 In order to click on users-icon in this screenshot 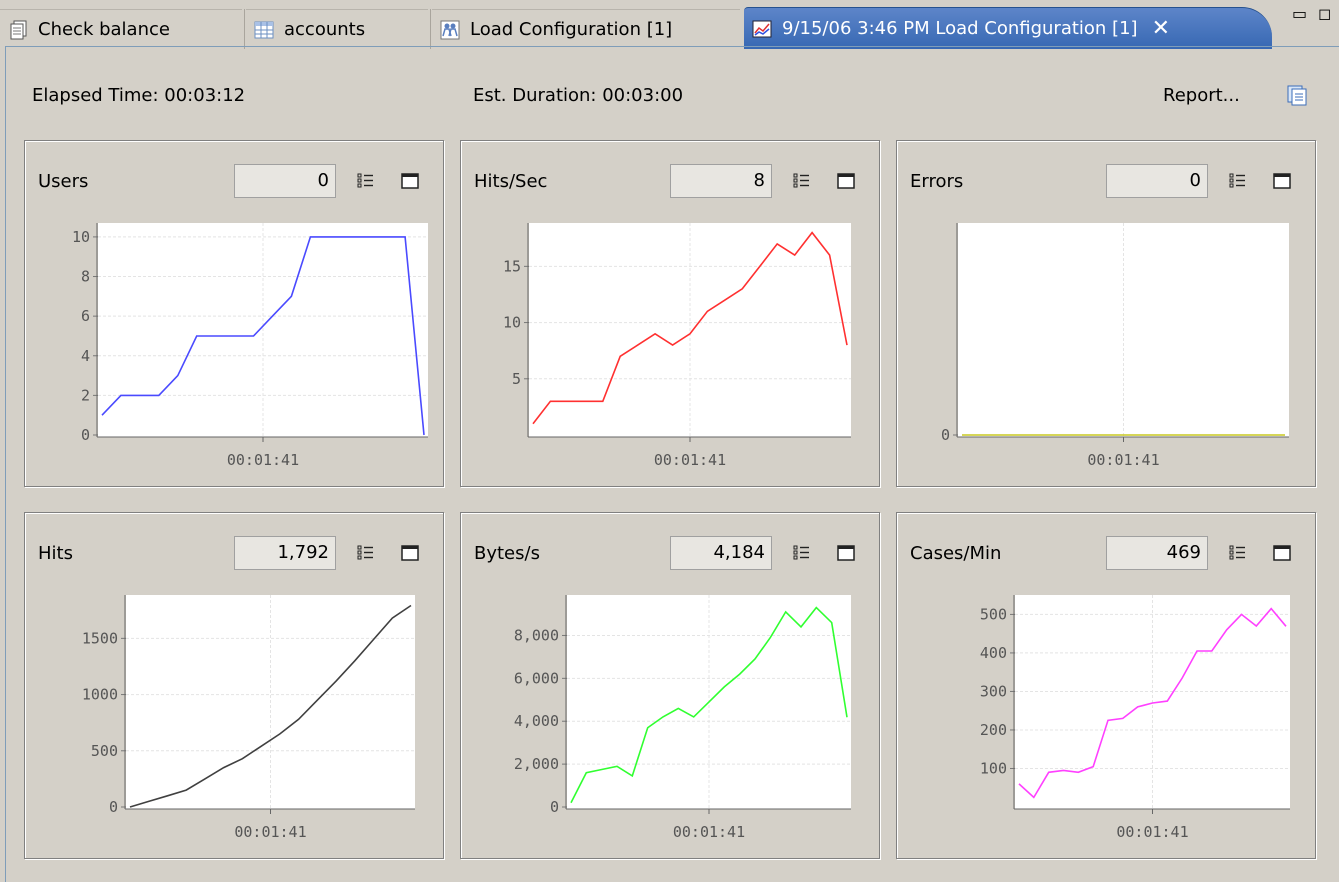, I will do `click(450, 29)`.